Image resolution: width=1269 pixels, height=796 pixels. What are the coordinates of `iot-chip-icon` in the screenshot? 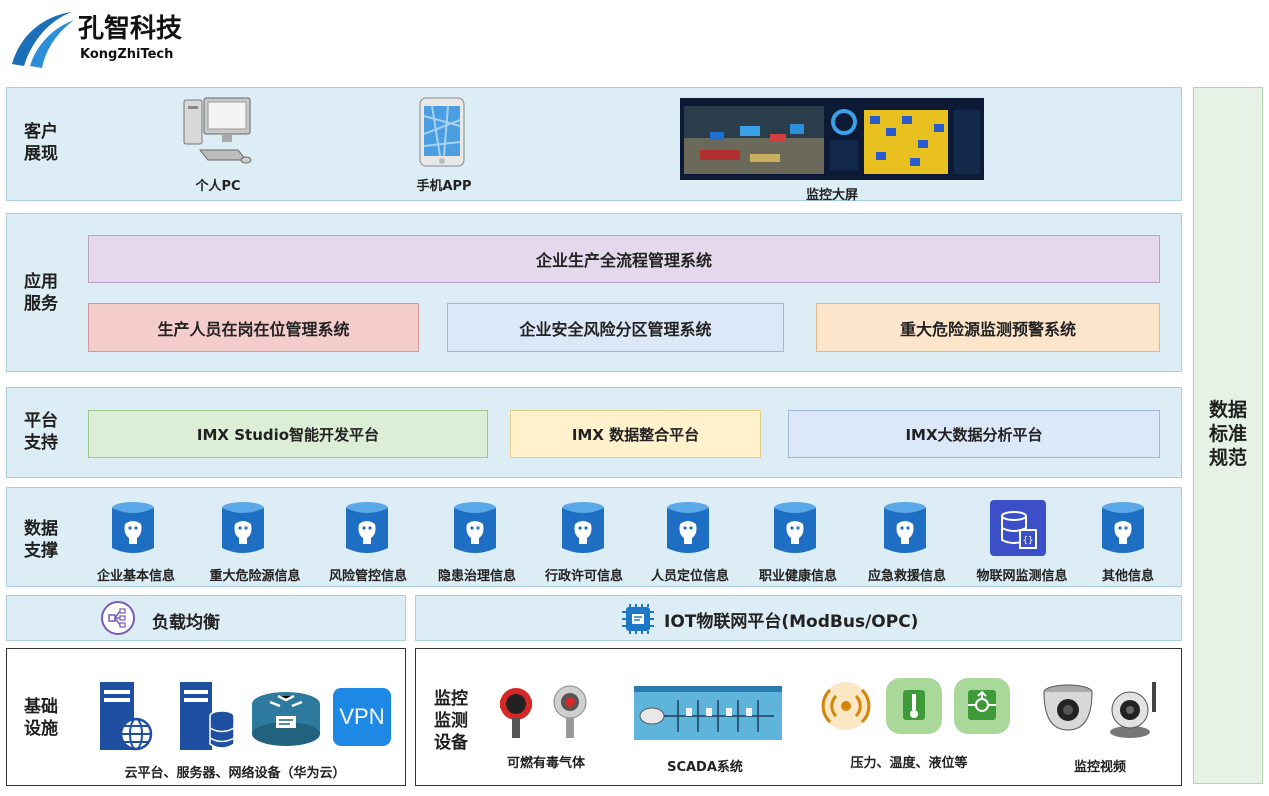 It's located at (638, 621).